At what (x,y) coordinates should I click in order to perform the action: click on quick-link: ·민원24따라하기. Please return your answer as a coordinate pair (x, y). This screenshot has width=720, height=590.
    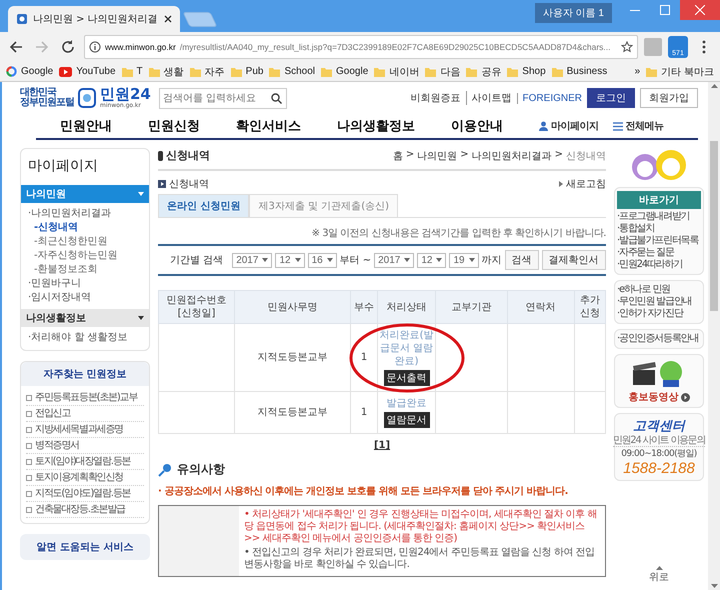
    Looking at the image, I should click on (659, 265).